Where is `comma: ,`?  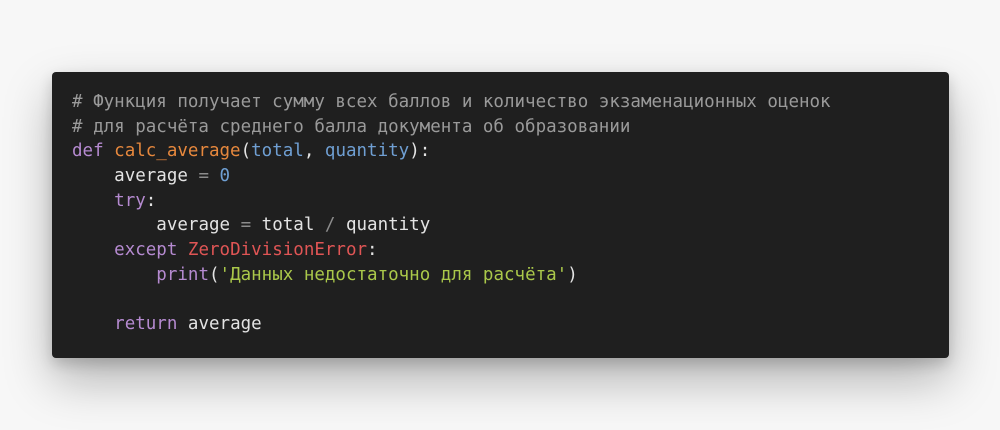 comma: , is located at coordinates (314, 151).